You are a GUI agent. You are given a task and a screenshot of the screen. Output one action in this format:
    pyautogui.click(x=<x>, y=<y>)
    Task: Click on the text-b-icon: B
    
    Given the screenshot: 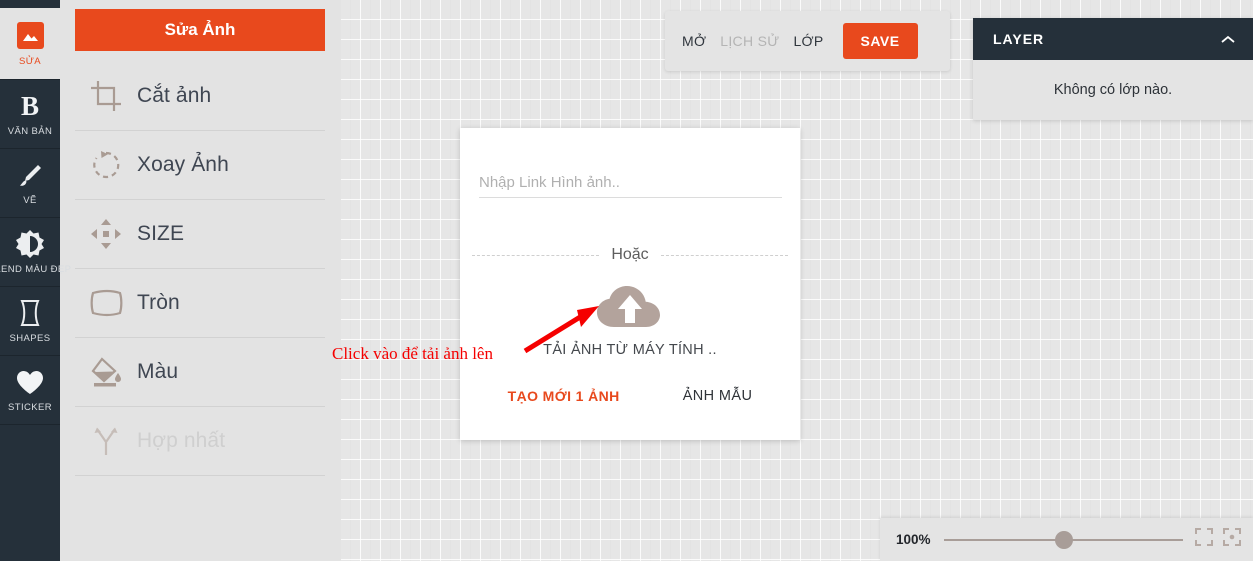 What is the action you would take?
    pyautogui.click(x=29, y=106)
    